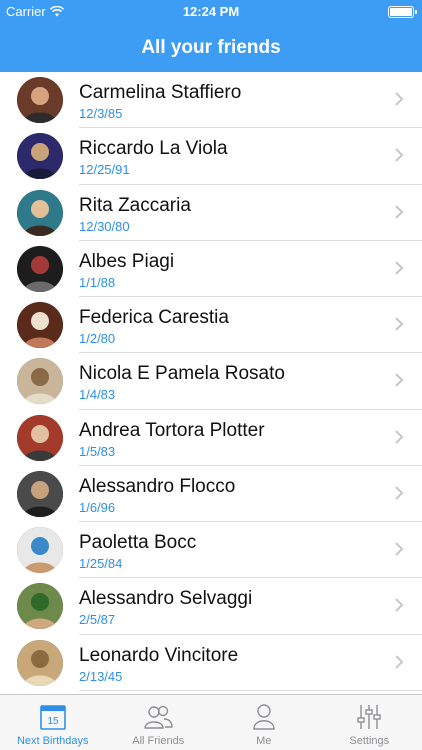 Image resolution: width=422 pixels, height=750 pixels. I want to click on battery-fill, so click(401, 12).